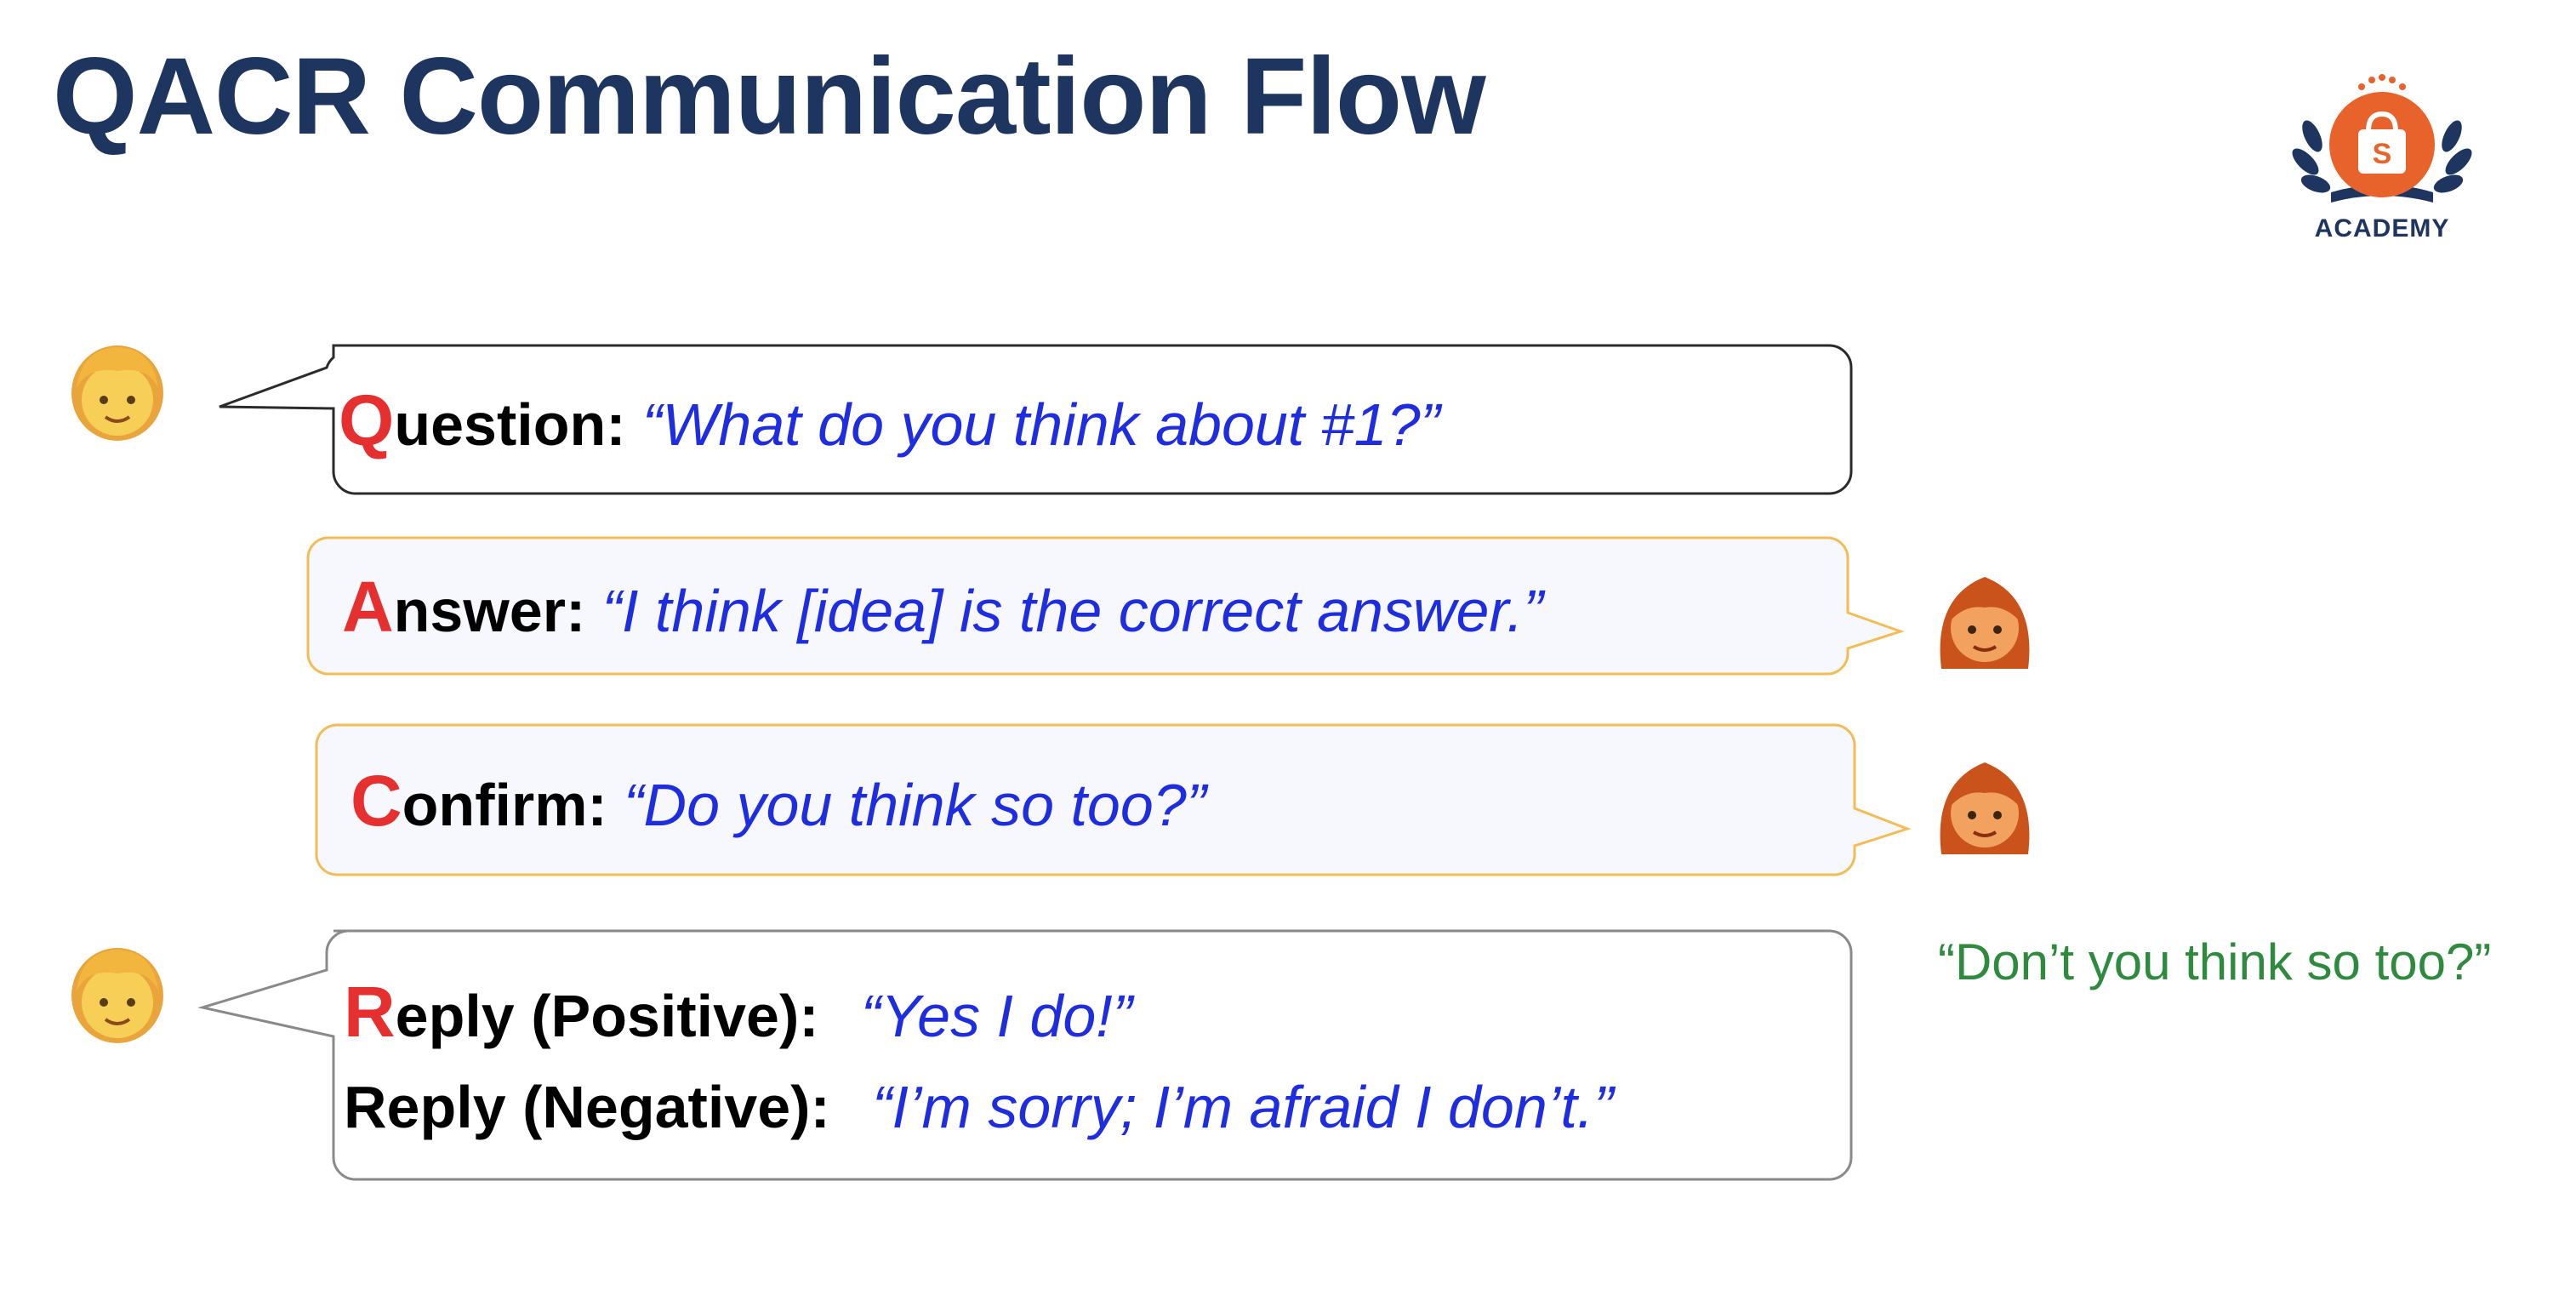 Image resolution: width=2576 pixels, height=1307 pixels. What do you see at coordinates (1041, 425) in the screenshot?
I see `question-quote: “What do you think about #1?”` at bounding box center [1041, 425].